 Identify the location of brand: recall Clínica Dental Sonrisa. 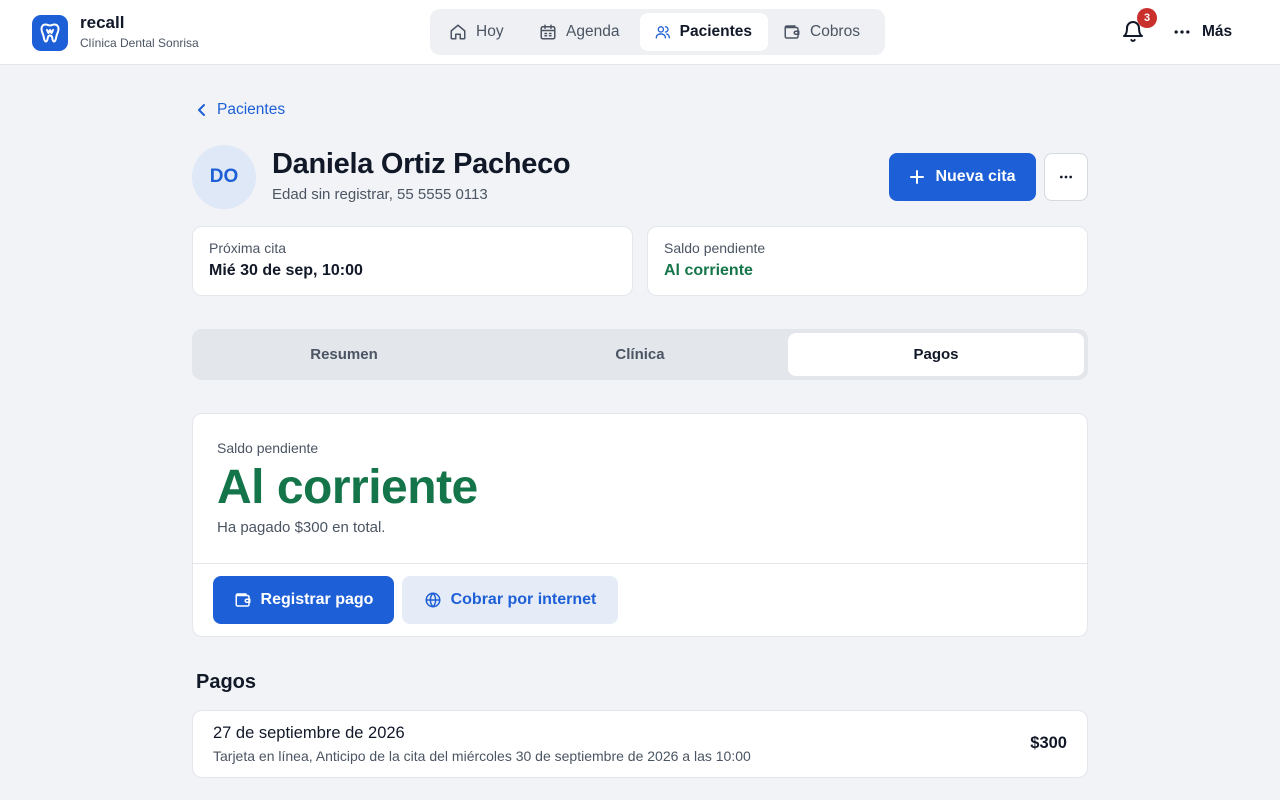
(115, 32).